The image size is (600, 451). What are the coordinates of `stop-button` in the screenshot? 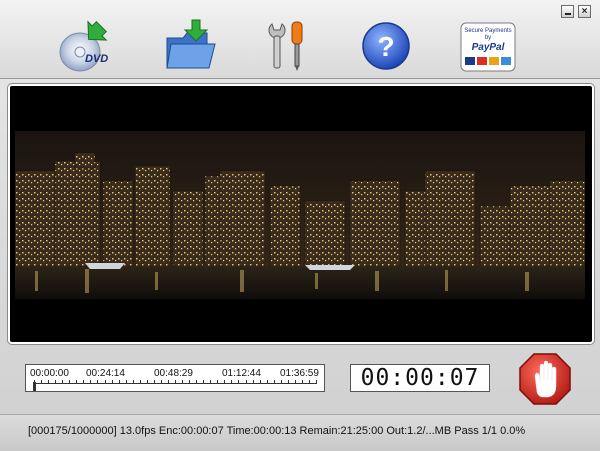 It's located at (545, 379).